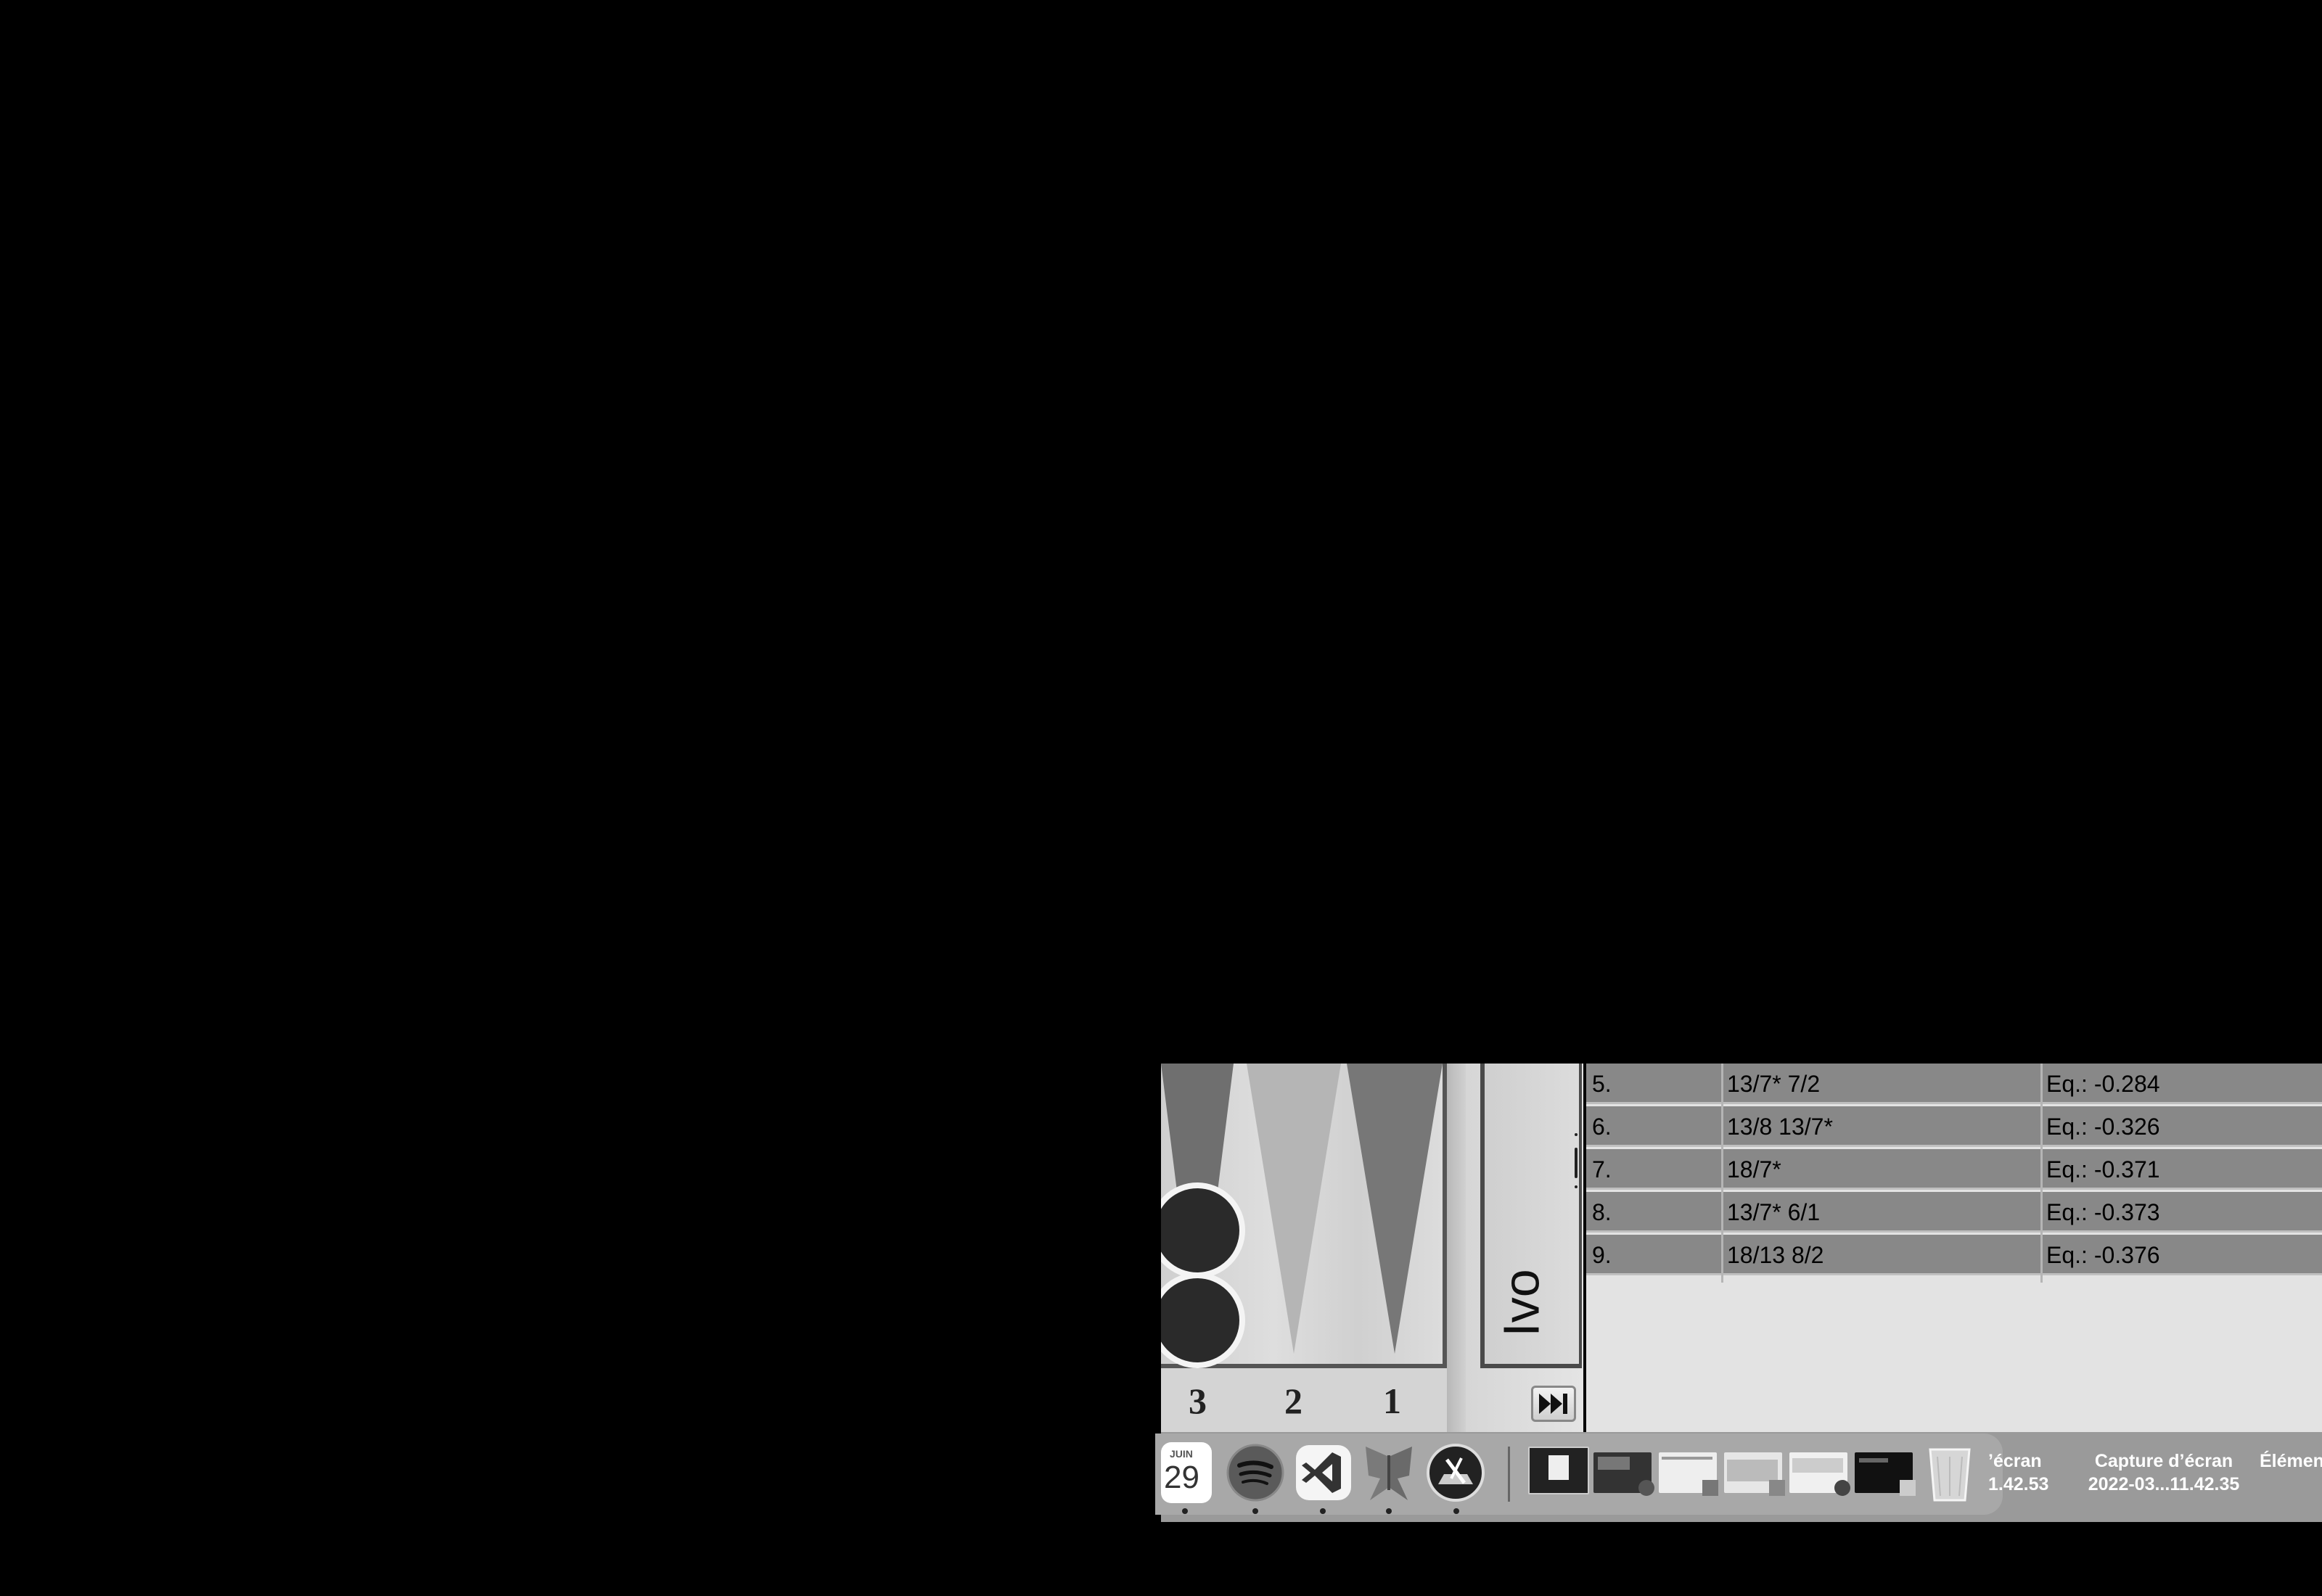  I want to click on xcode-icon-graphic, so click(1456, 1473).